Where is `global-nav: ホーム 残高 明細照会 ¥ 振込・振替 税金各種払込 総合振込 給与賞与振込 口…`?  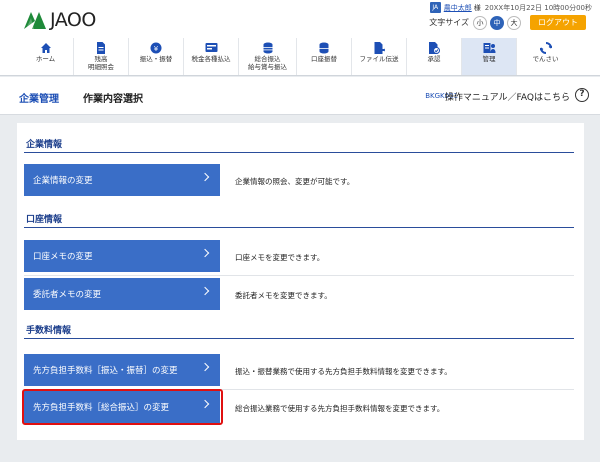 global-nav: ホーム 残高 明細照会 ¥ 振込・振替 税金各種払込 総合振込 給与賞与振込 口… is located at coordinates (300, 57).